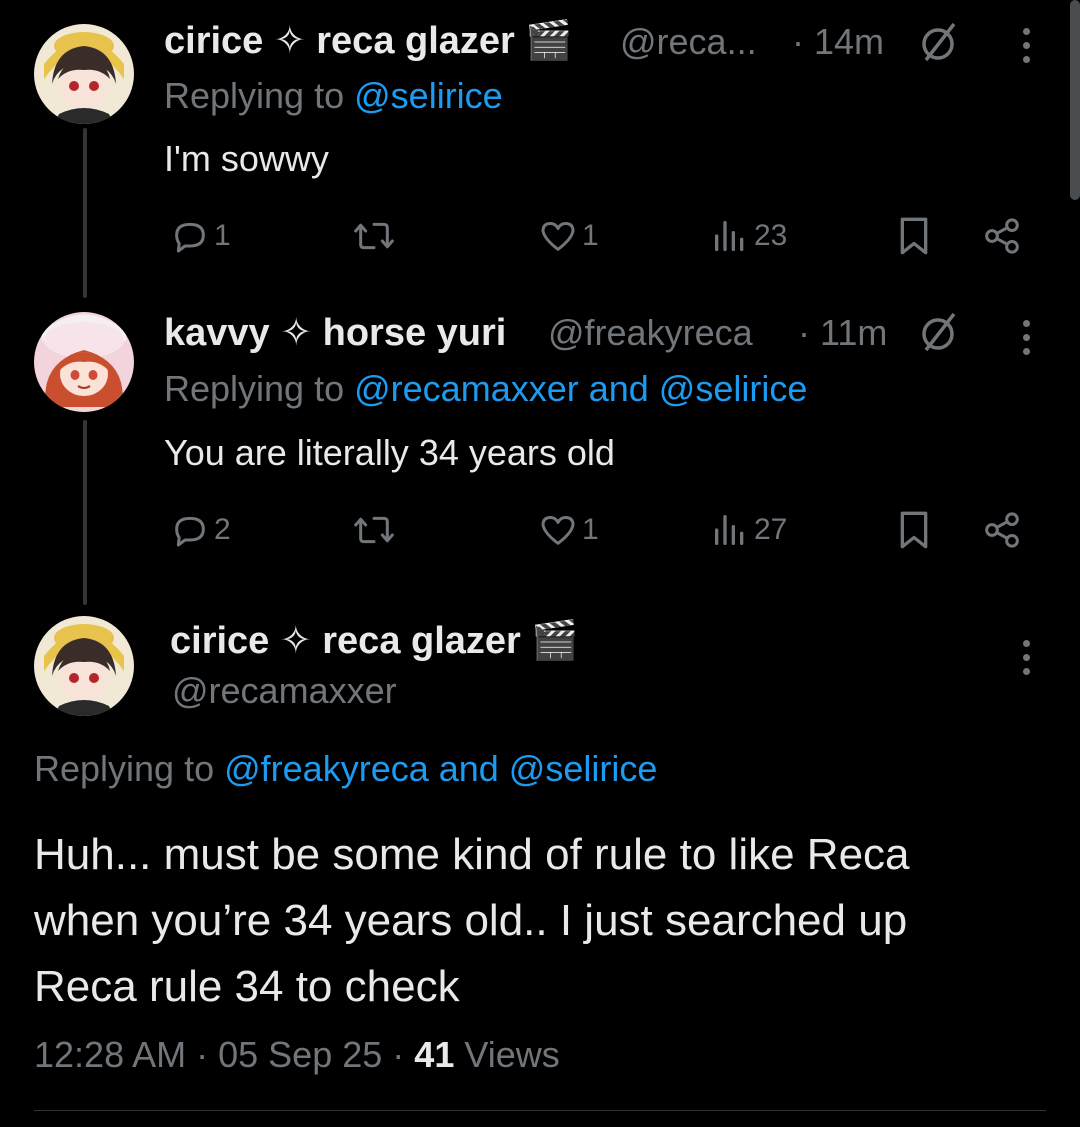 This screenshot has width=1080, height=1127. What do you see at coordinates (580, 388) in the screenshot?
I see `mention-links: @recamaxxer and @selirice` at bounding box center [580, 388].